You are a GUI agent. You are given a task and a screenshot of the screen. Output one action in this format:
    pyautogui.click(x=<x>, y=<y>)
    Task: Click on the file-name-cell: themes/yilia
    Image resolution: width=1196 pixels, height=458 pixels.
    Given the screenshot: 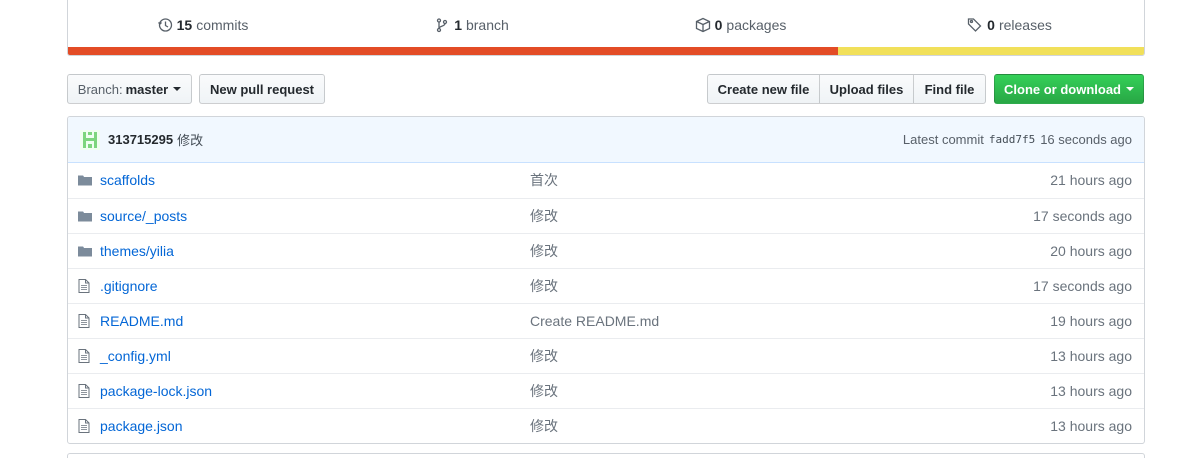 What is the action you would take?
    pyautogui.click(x=315, y=250)
    